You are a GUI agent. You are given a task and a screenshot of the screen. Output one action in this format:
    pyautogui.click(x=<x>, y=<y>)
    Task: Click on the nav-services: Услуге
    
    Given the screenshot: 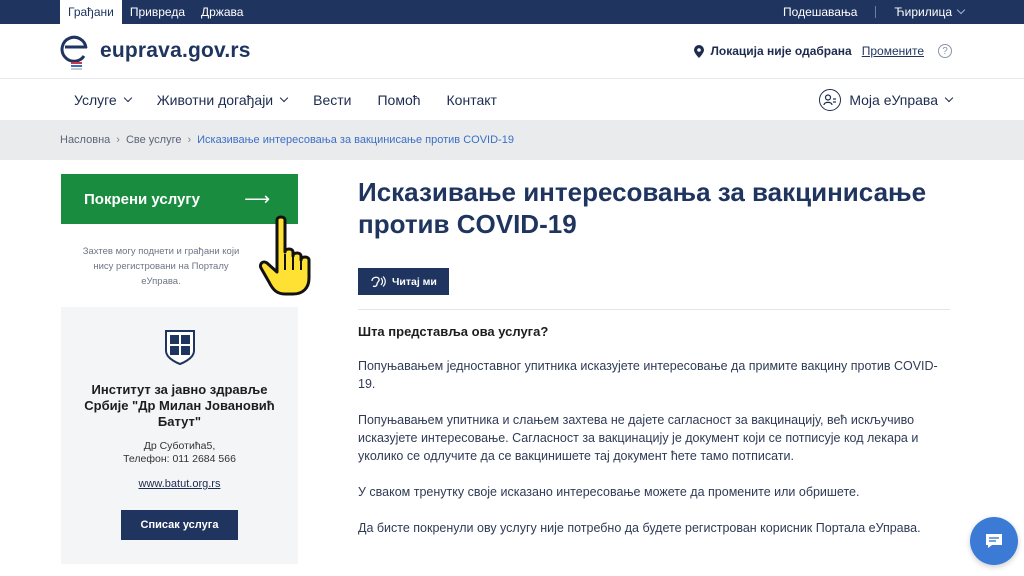 What is the action you would take?
    pyautogui.click(x=103, y=99)
    